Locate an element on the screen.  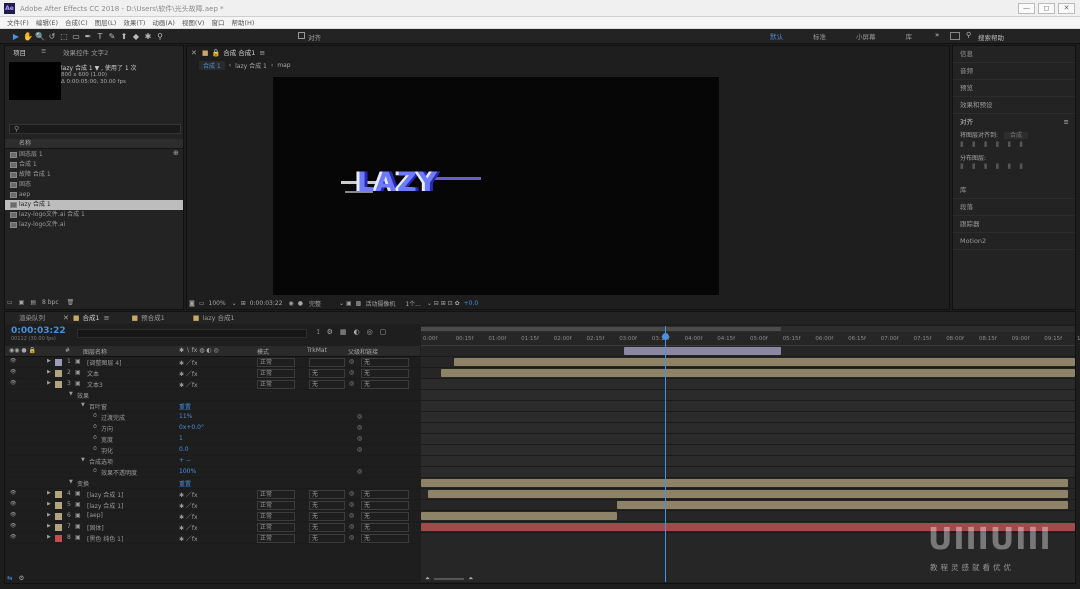
tool-4-icon: ⬚ is located at coordinates (64, 36).